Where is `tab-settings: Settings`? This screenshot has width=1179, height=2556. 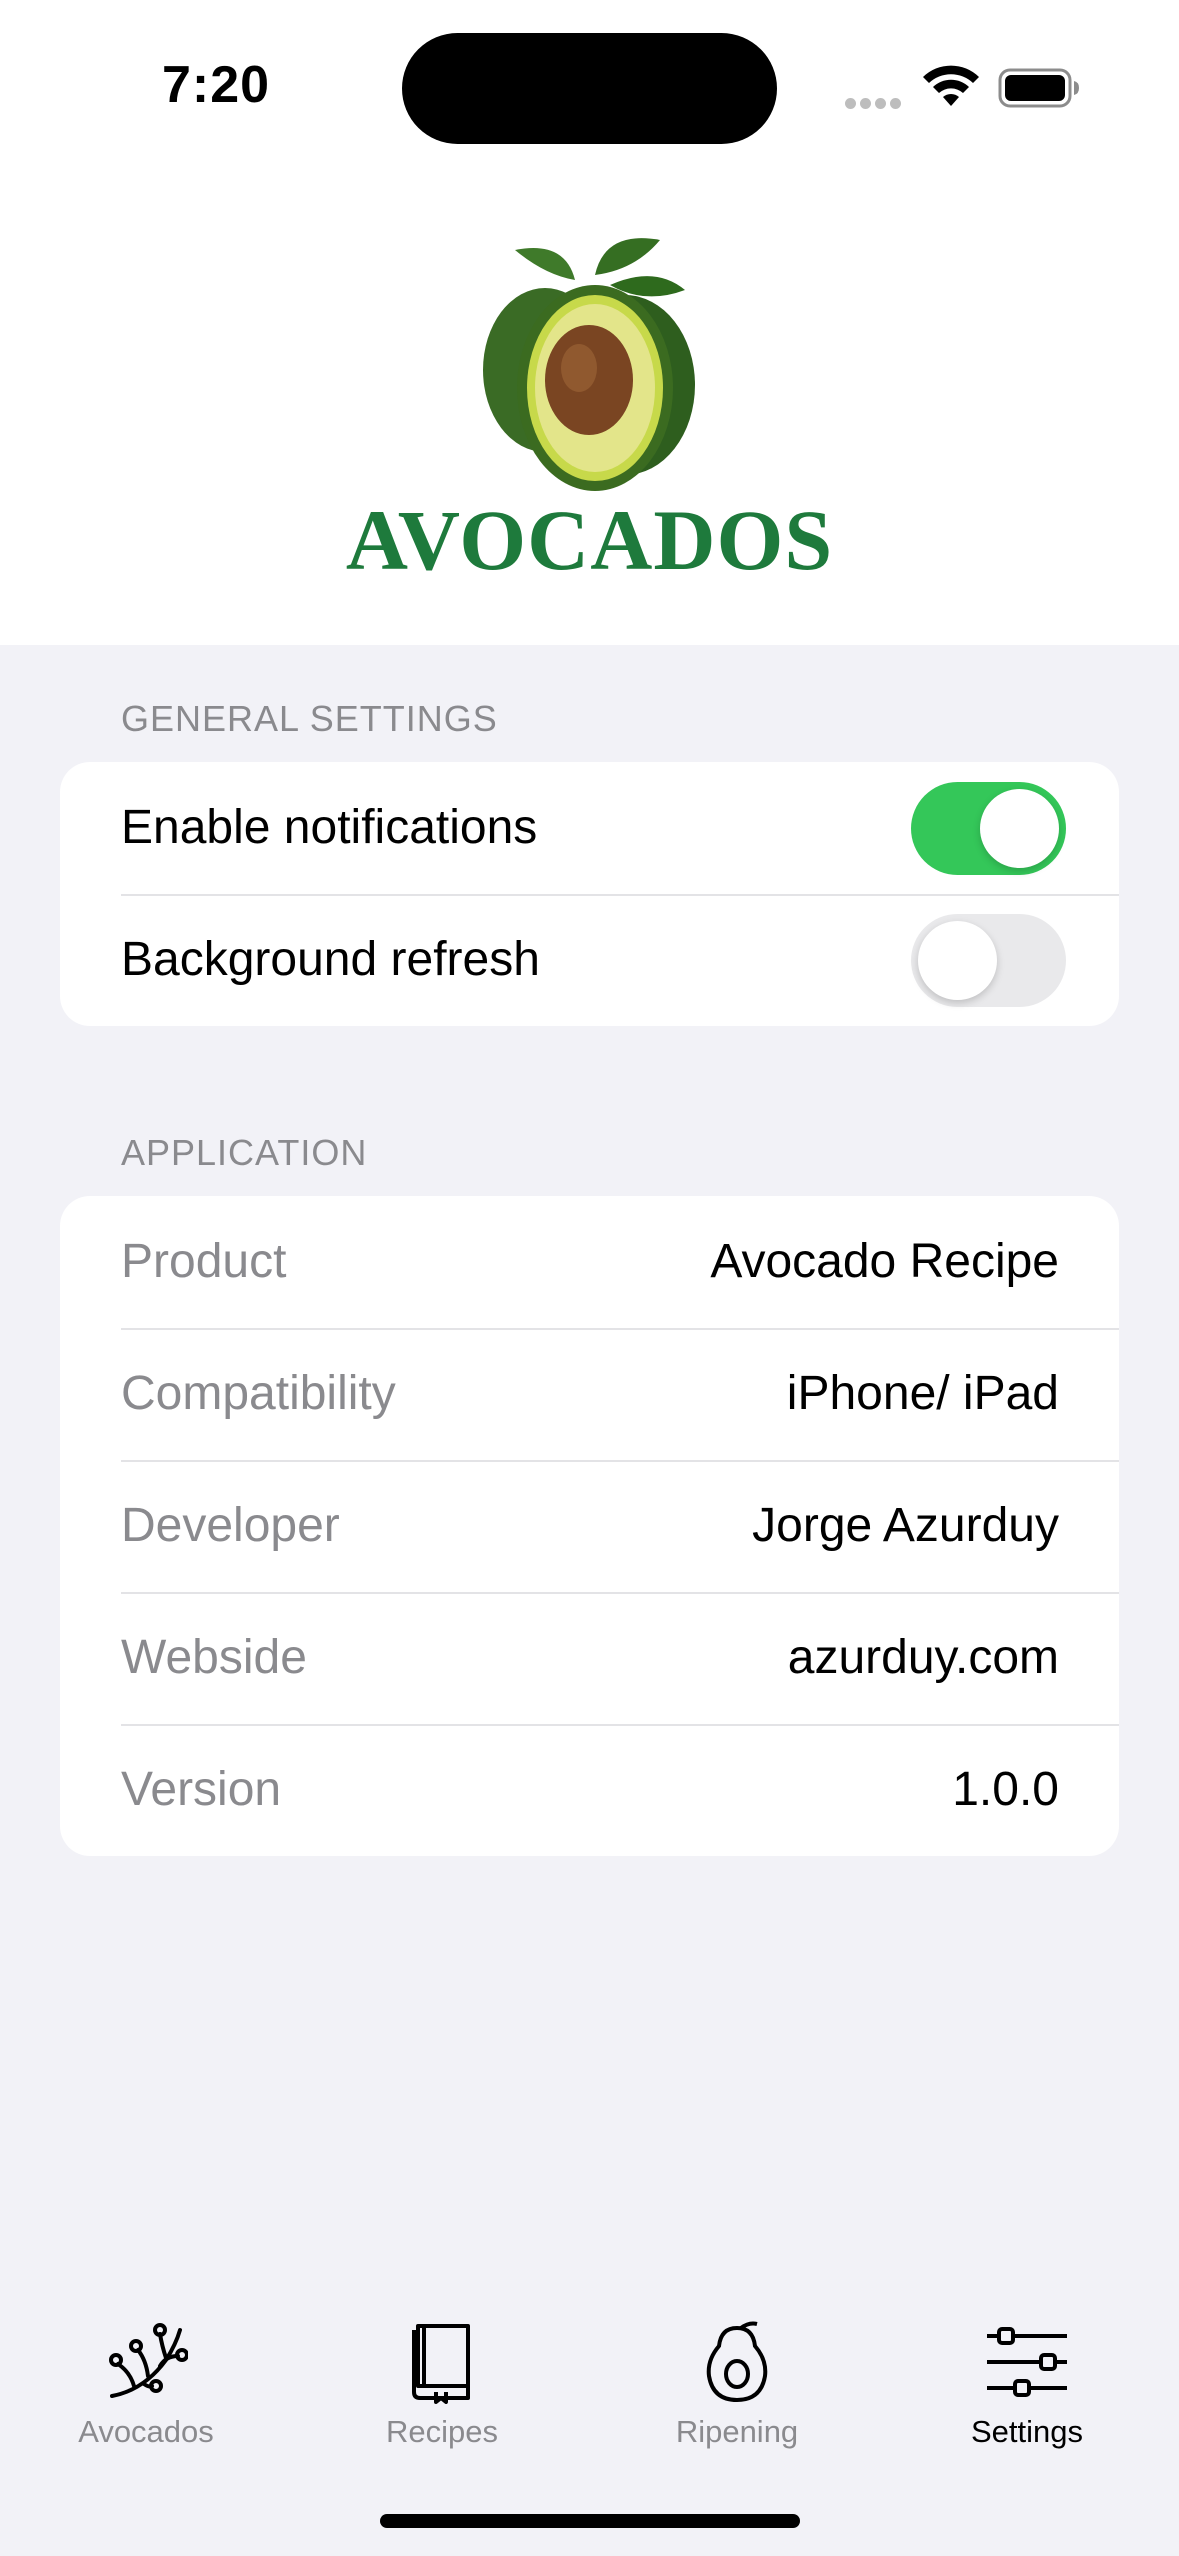 tab-settings: Settings is located at coordinates (1027, 2385).